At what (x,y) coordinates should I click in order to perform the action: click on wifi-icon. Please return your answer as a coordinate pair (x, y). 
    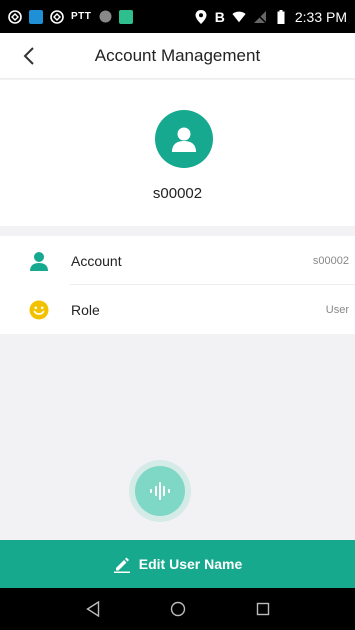
    Looking at the image, I should click on (239, 17).